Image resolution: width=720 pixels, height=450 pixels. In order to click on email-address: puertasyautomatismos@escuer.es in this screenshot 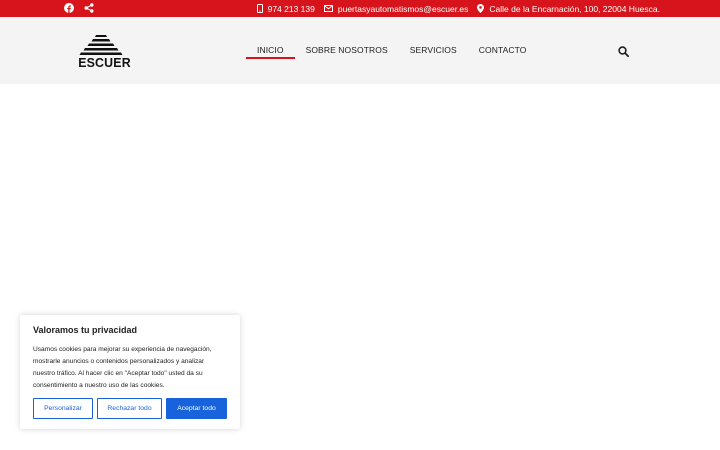, I will do `click(403, 8)`.